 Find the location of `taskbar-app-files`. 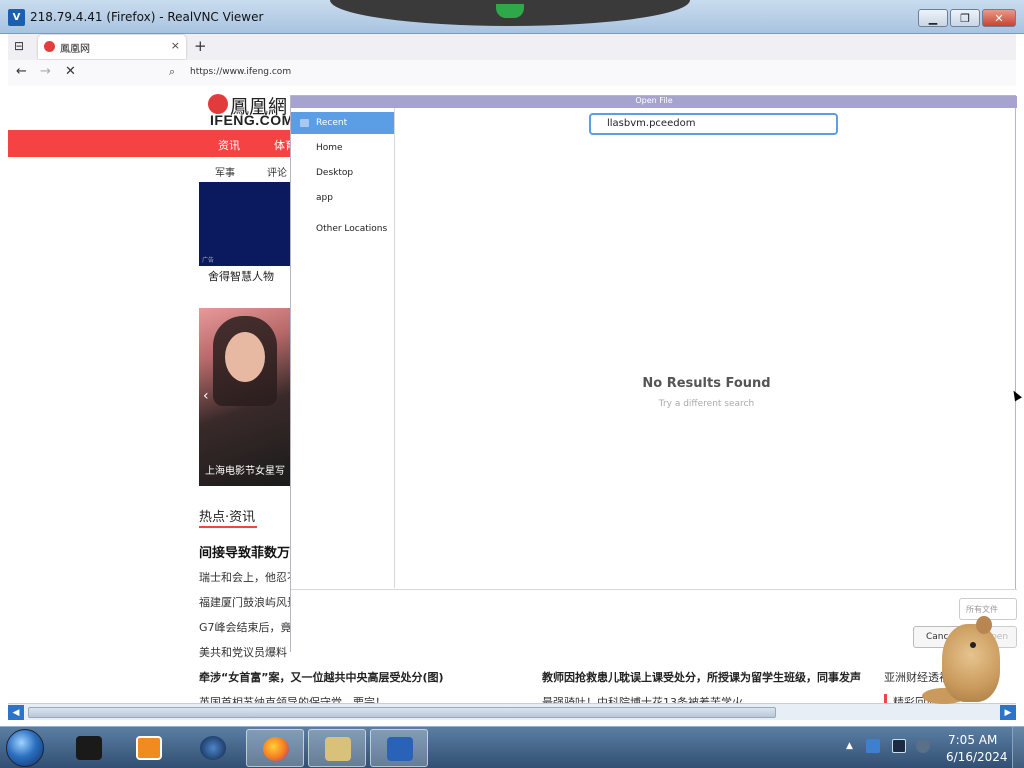

taskbar-app-files is located at coordinates (337, 748).